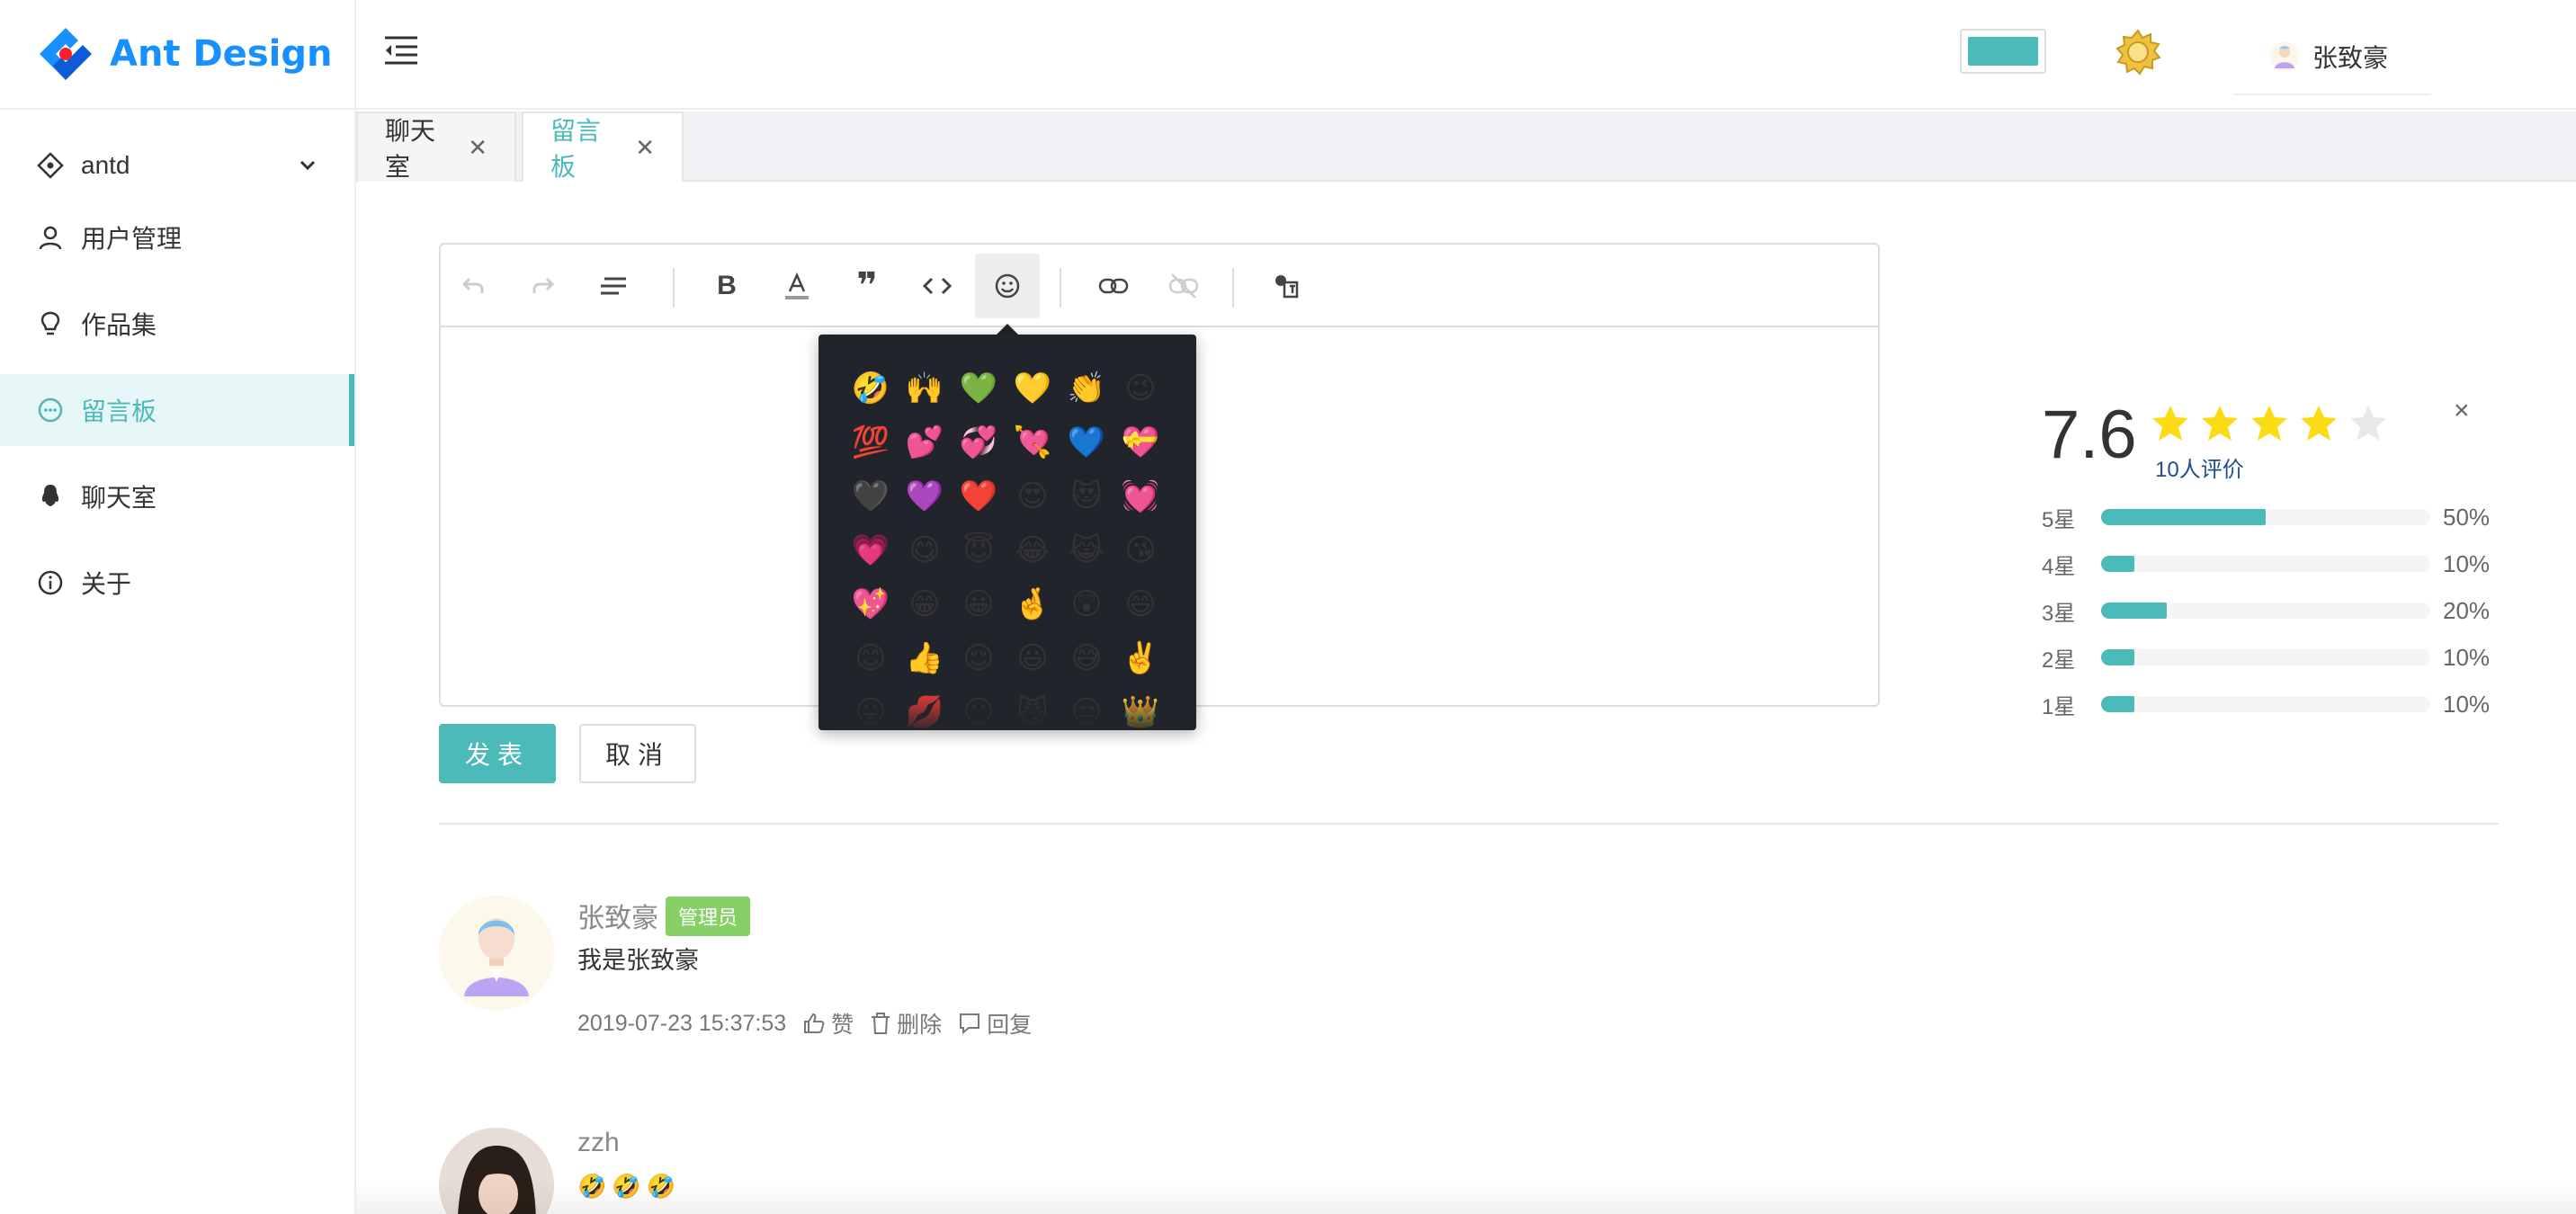 The width and height of the screenshot is (2576, 1214). Describe the element at coordinates (979, 389) in the screenshot. I see `emoji-item: 💚` at that location.